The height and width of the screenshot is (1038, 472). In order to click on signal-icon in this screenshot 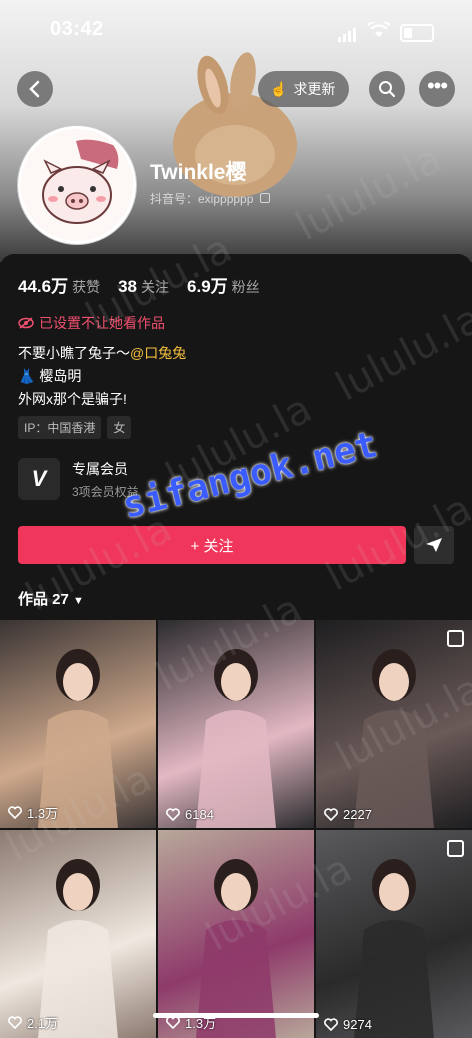, I will do `click(348, 33)`.